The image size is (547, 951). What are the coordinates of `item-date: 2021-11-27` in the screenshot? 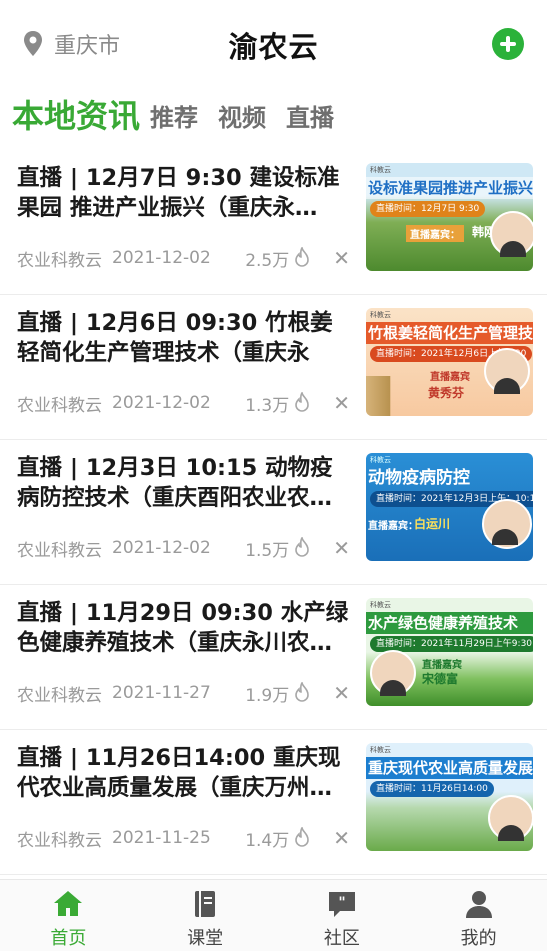 It's located at (161, 693).